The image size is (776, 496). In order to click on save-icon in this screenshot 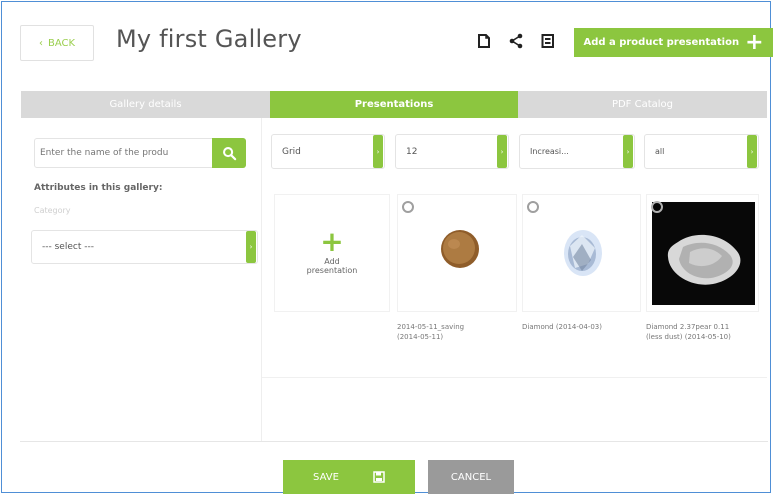, I will do `click(379, 477)`.